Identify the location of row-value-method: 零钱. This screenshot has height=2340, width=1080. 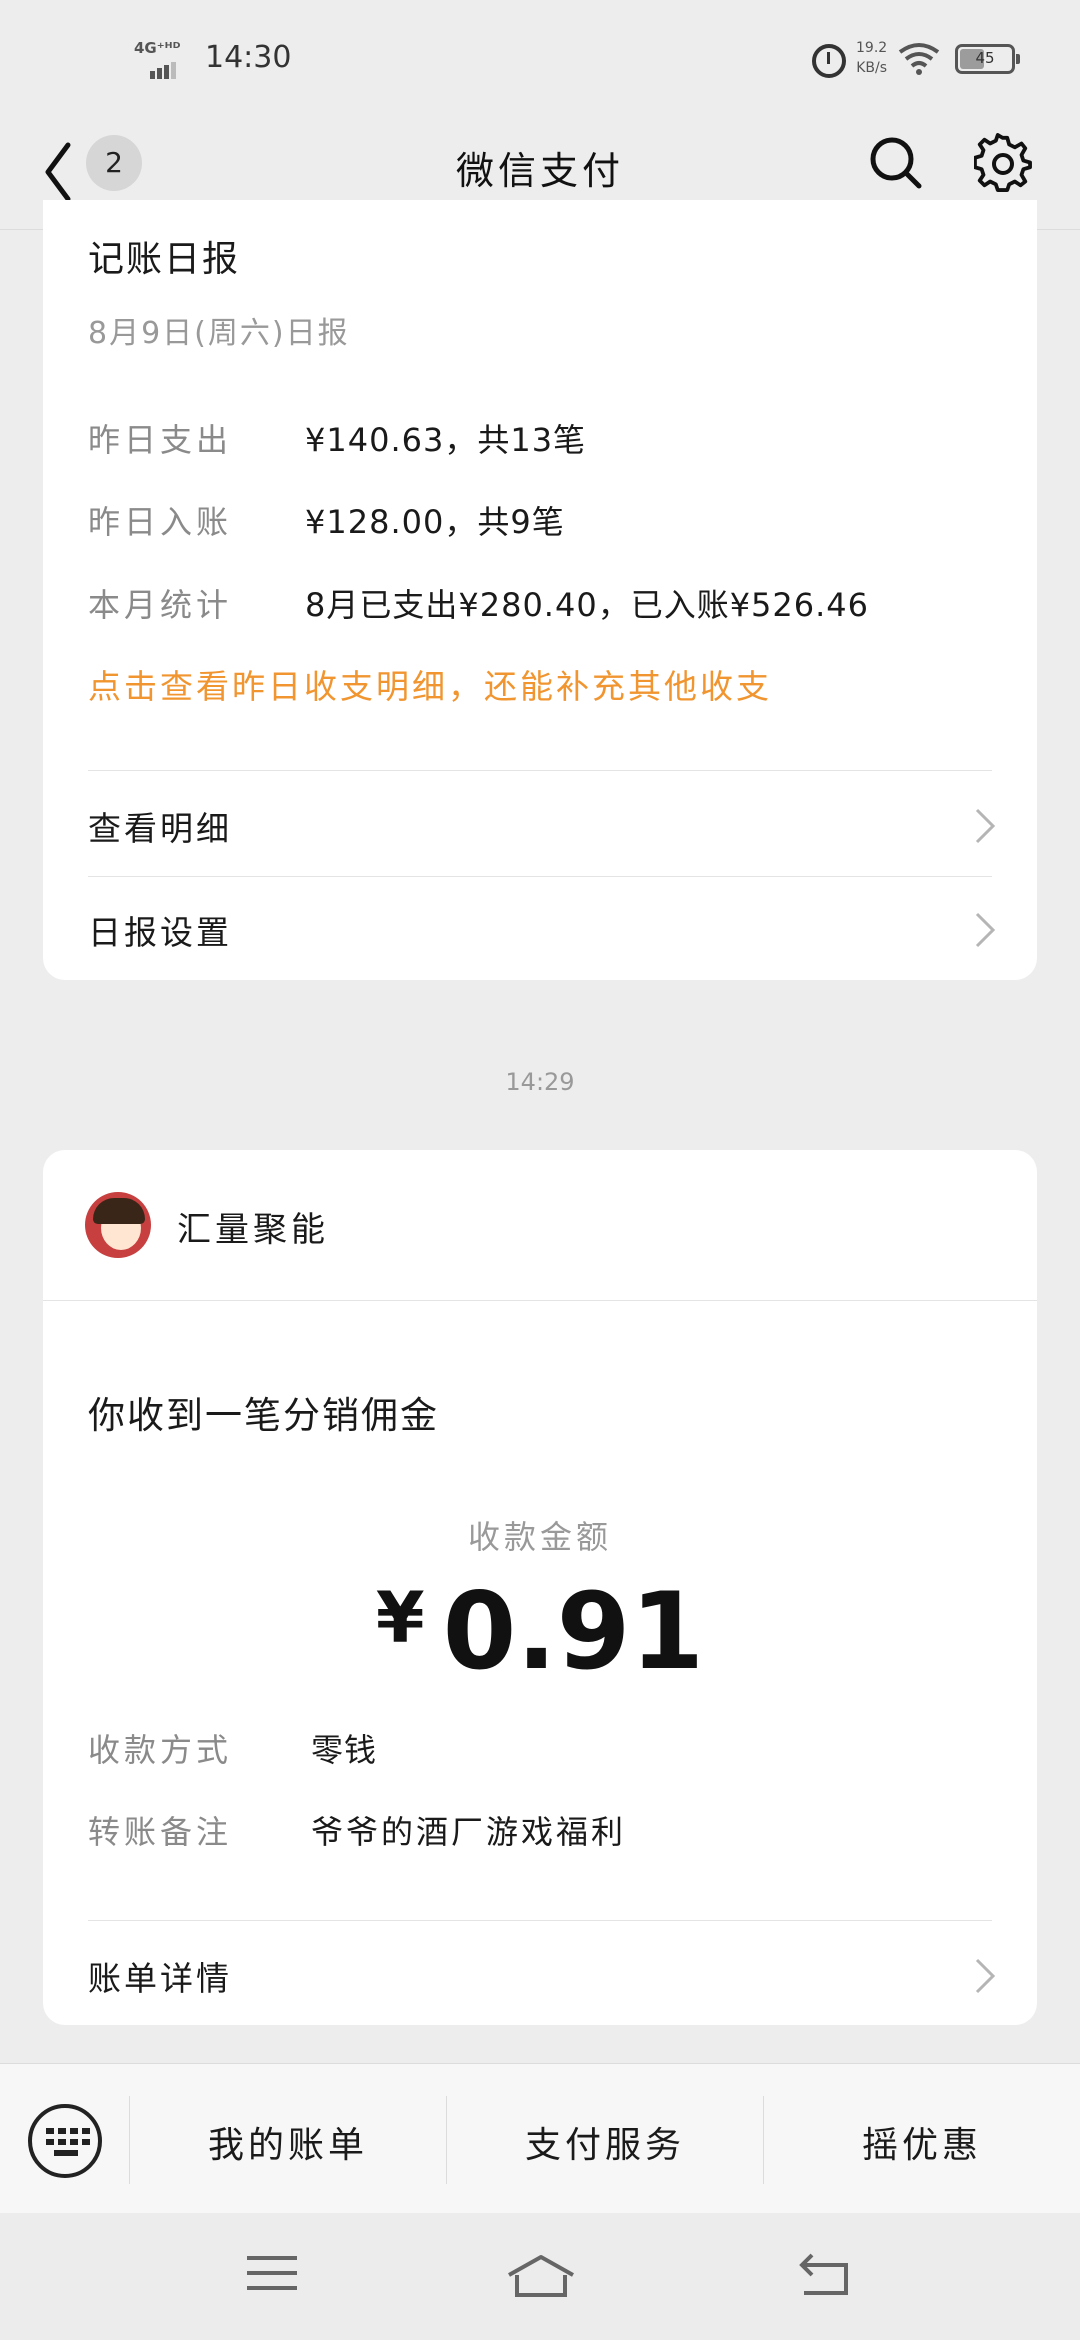
(344, 1750).